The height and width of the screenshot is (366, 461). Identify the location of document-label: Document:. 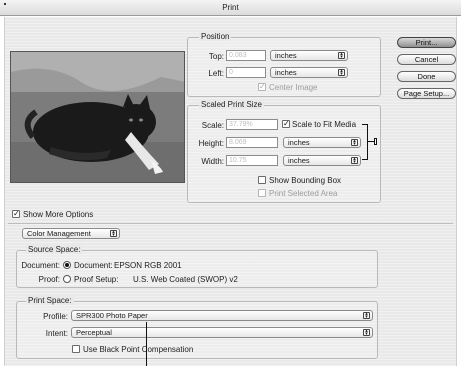
(40, 265).